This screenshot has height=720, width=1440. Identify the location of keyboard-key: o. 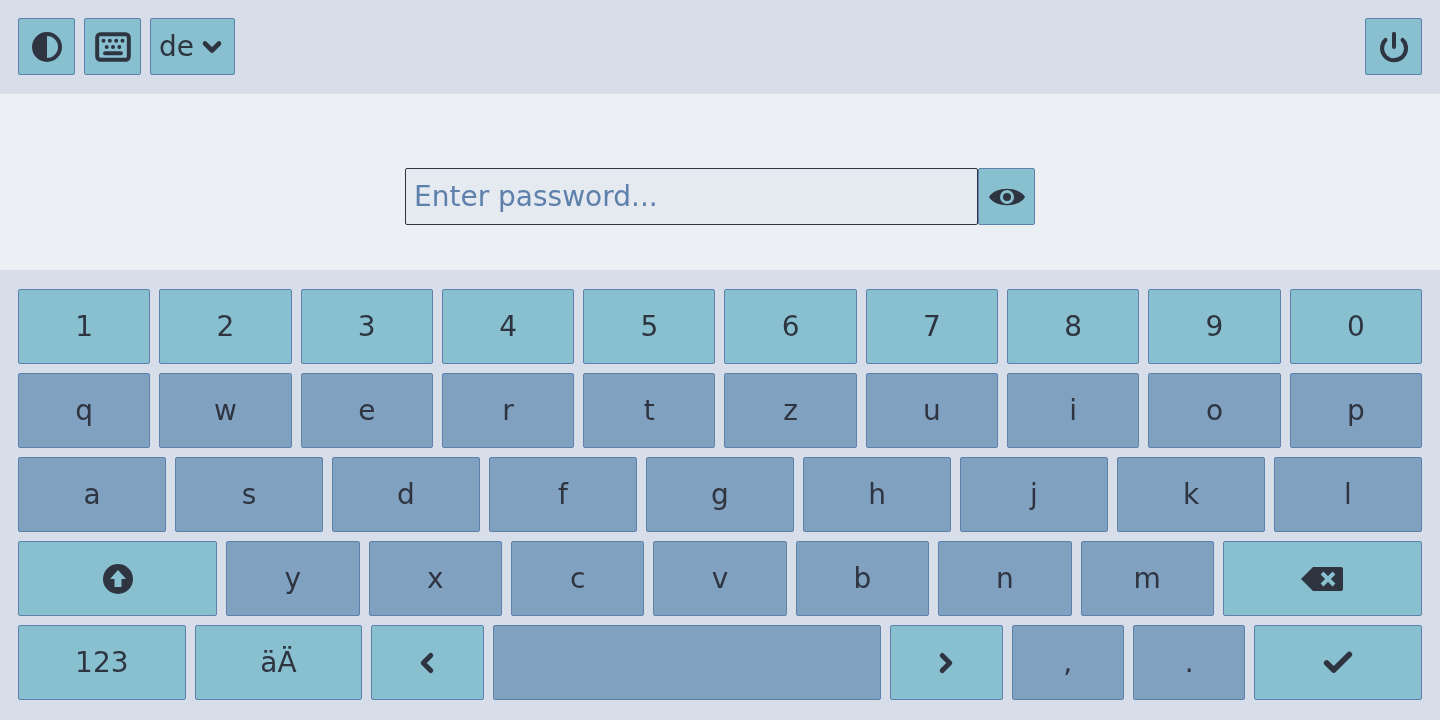
(1214, 410).